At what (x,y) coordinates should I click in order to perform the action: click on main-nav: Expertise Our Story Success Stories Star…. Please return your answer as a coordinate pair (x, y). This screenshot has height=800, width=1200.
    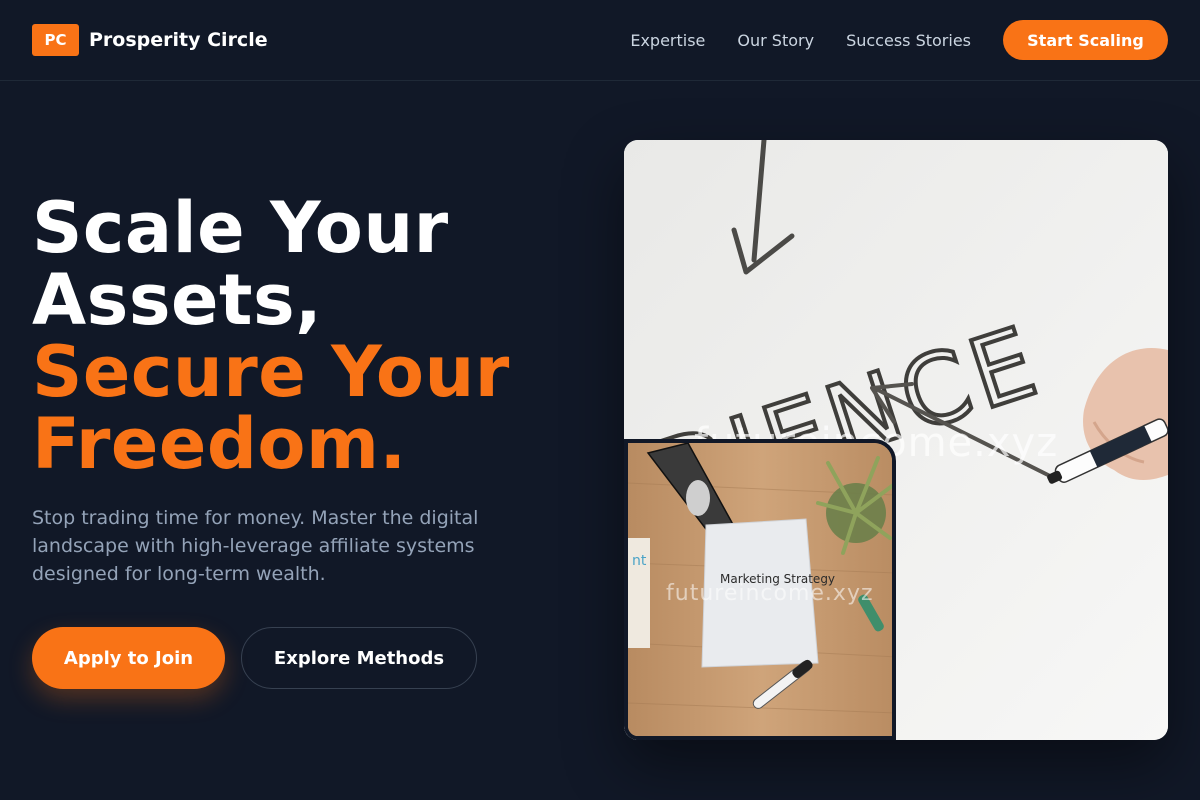
    Looking at the image, I should click on (899, 40).